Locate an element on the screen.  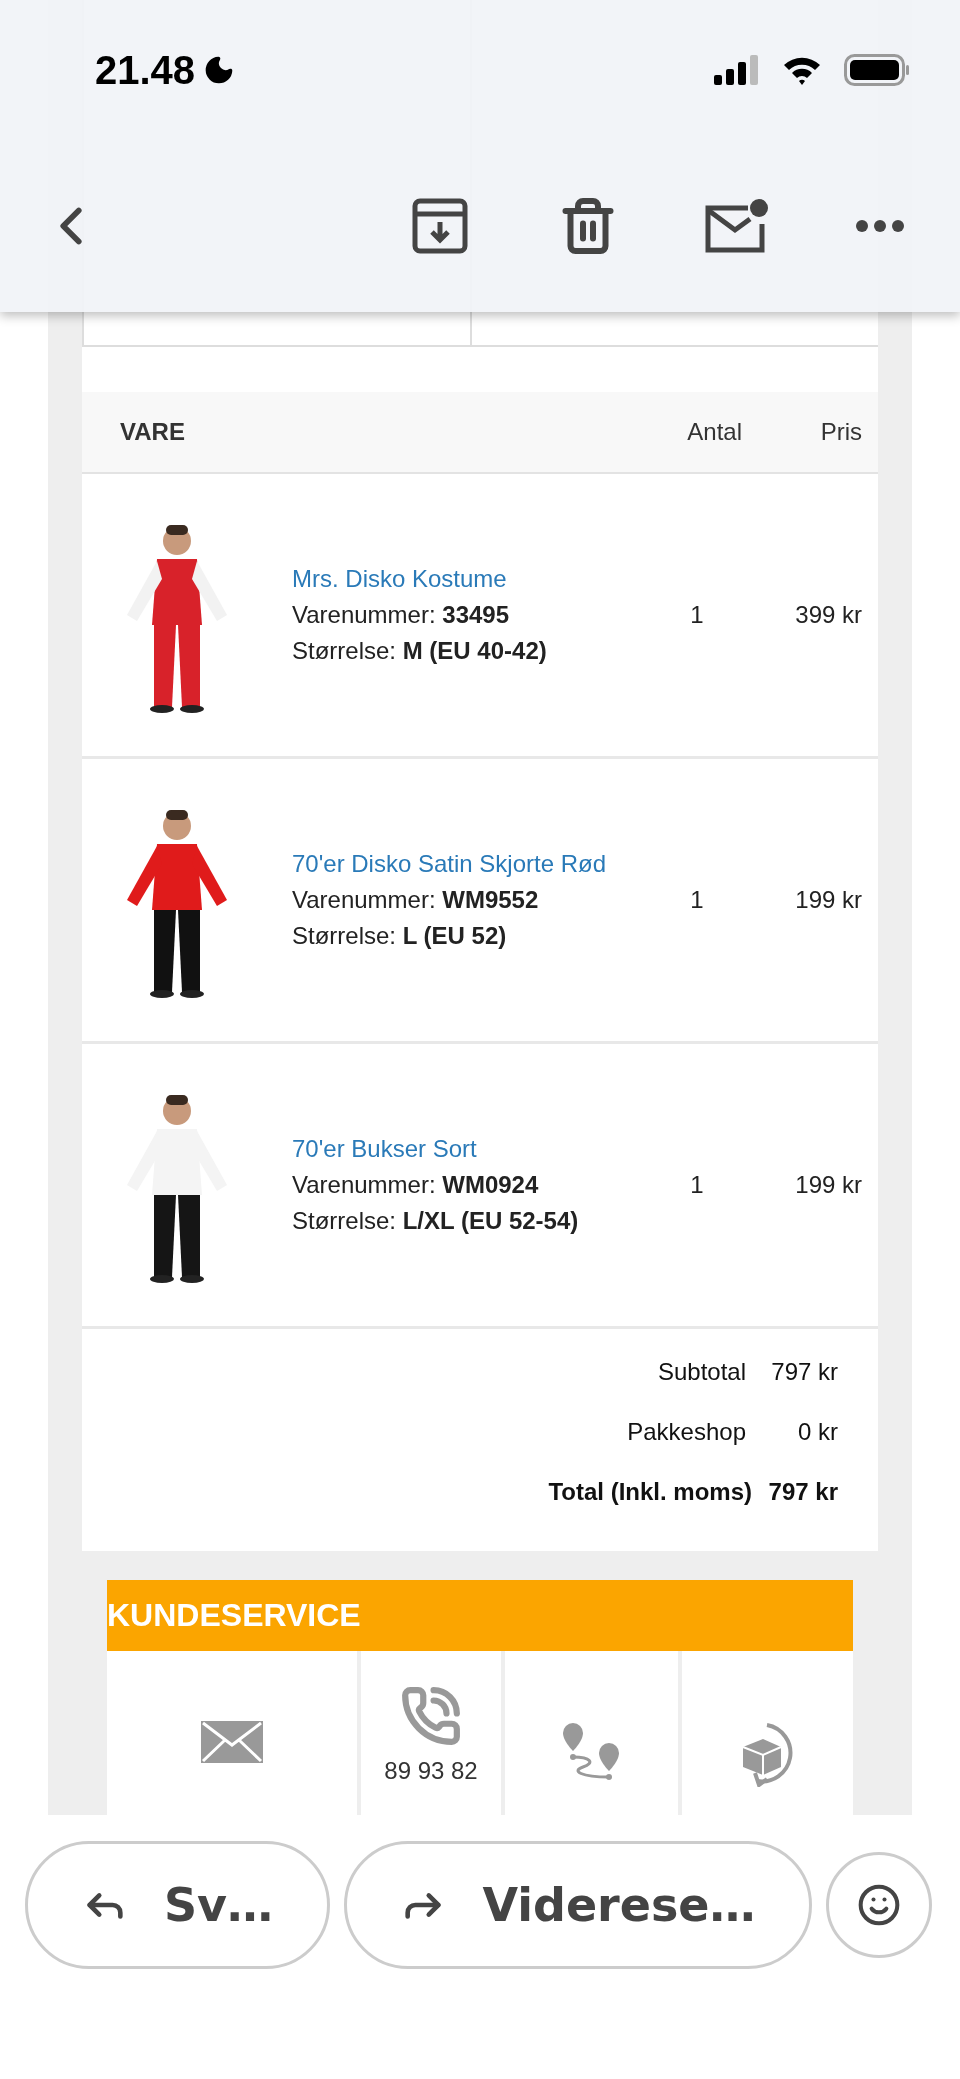
item-number: Varenummer: WM9552 is located at coordinates (416, 900).